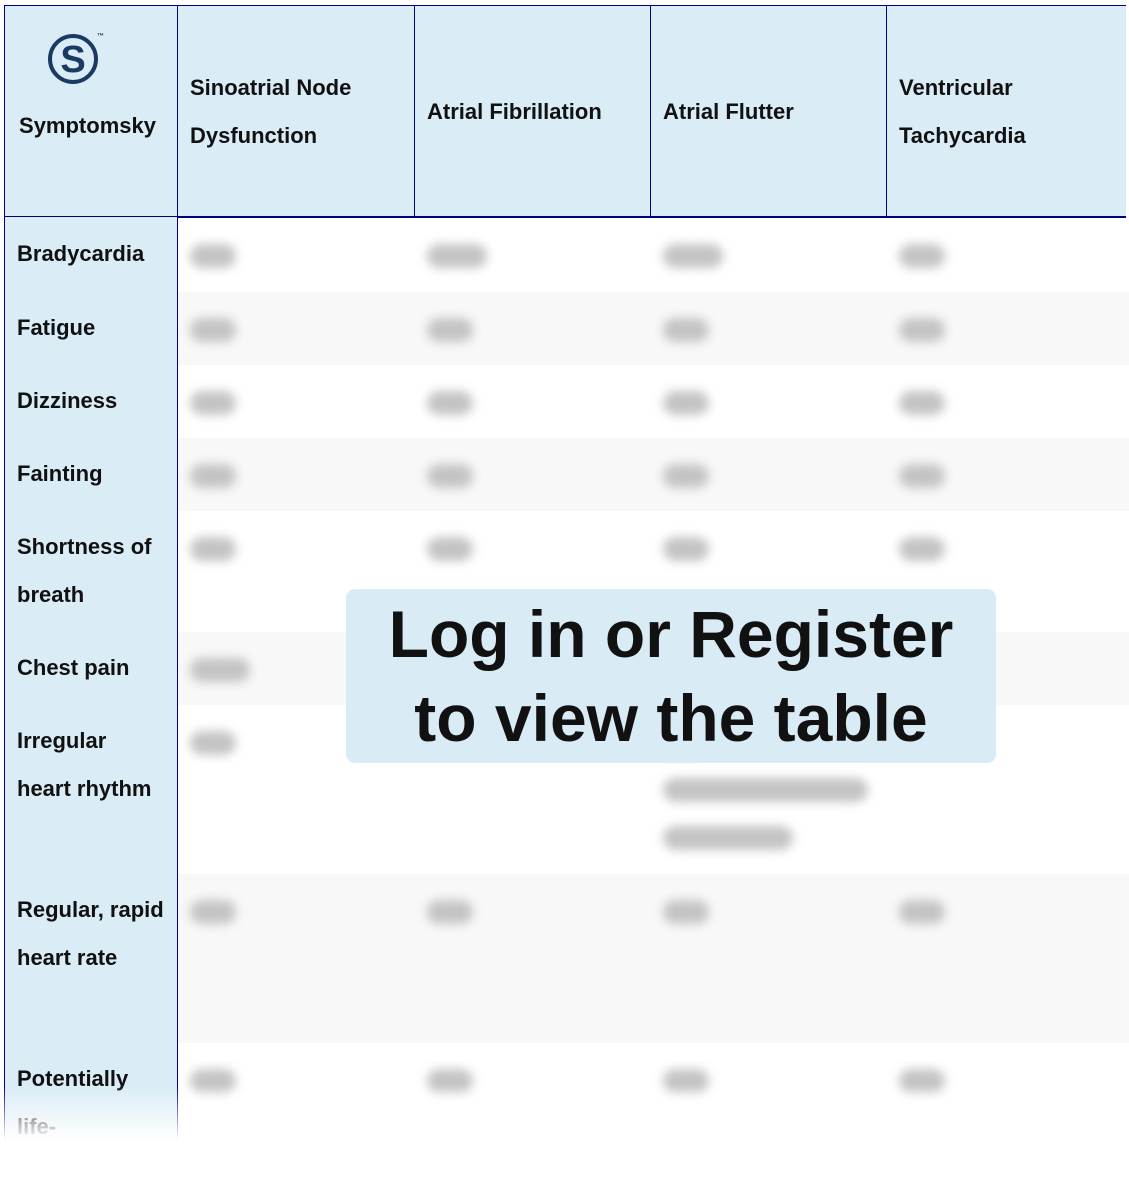 This screenshot has height=1178, width=1129. I want to click on login-register-overlay: Log in or Register to view the table, so click(671, 676).